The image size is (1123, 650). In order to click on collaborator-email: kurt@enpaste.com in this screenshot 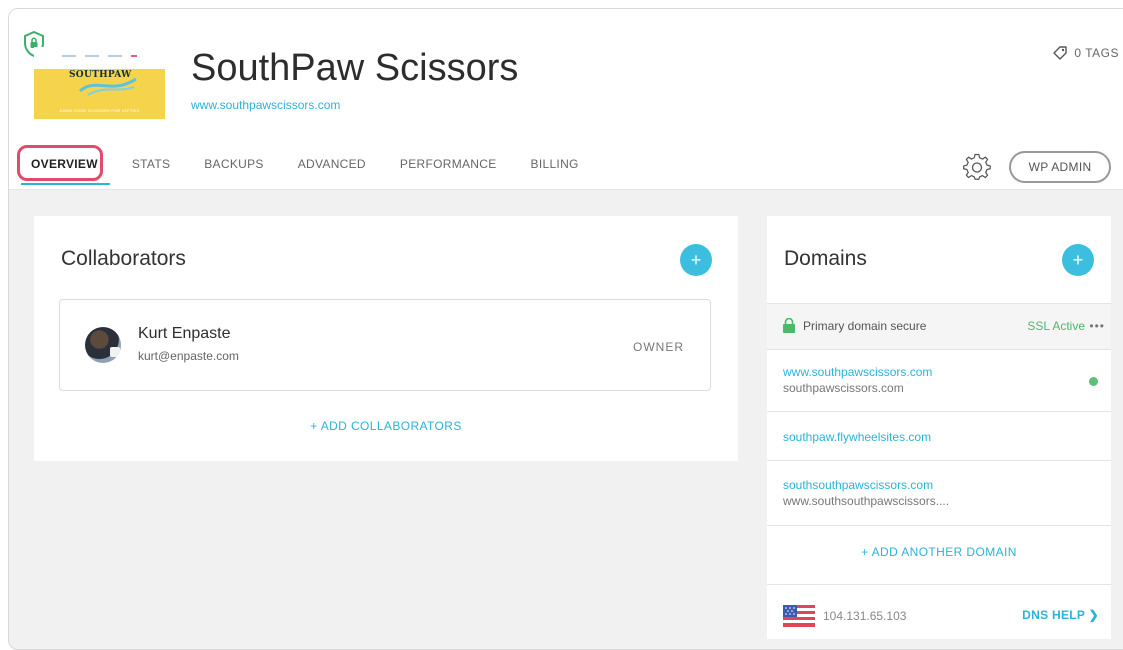, I will do `click(188, 356)`.